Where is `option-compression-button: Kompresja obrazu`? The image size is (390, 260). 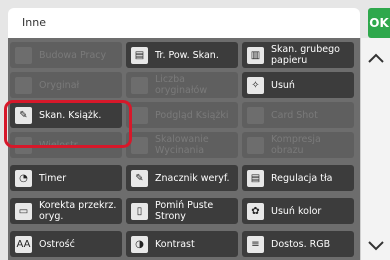 option-compression-button: Kompresja obrazu is located at coordinates (298, 145).